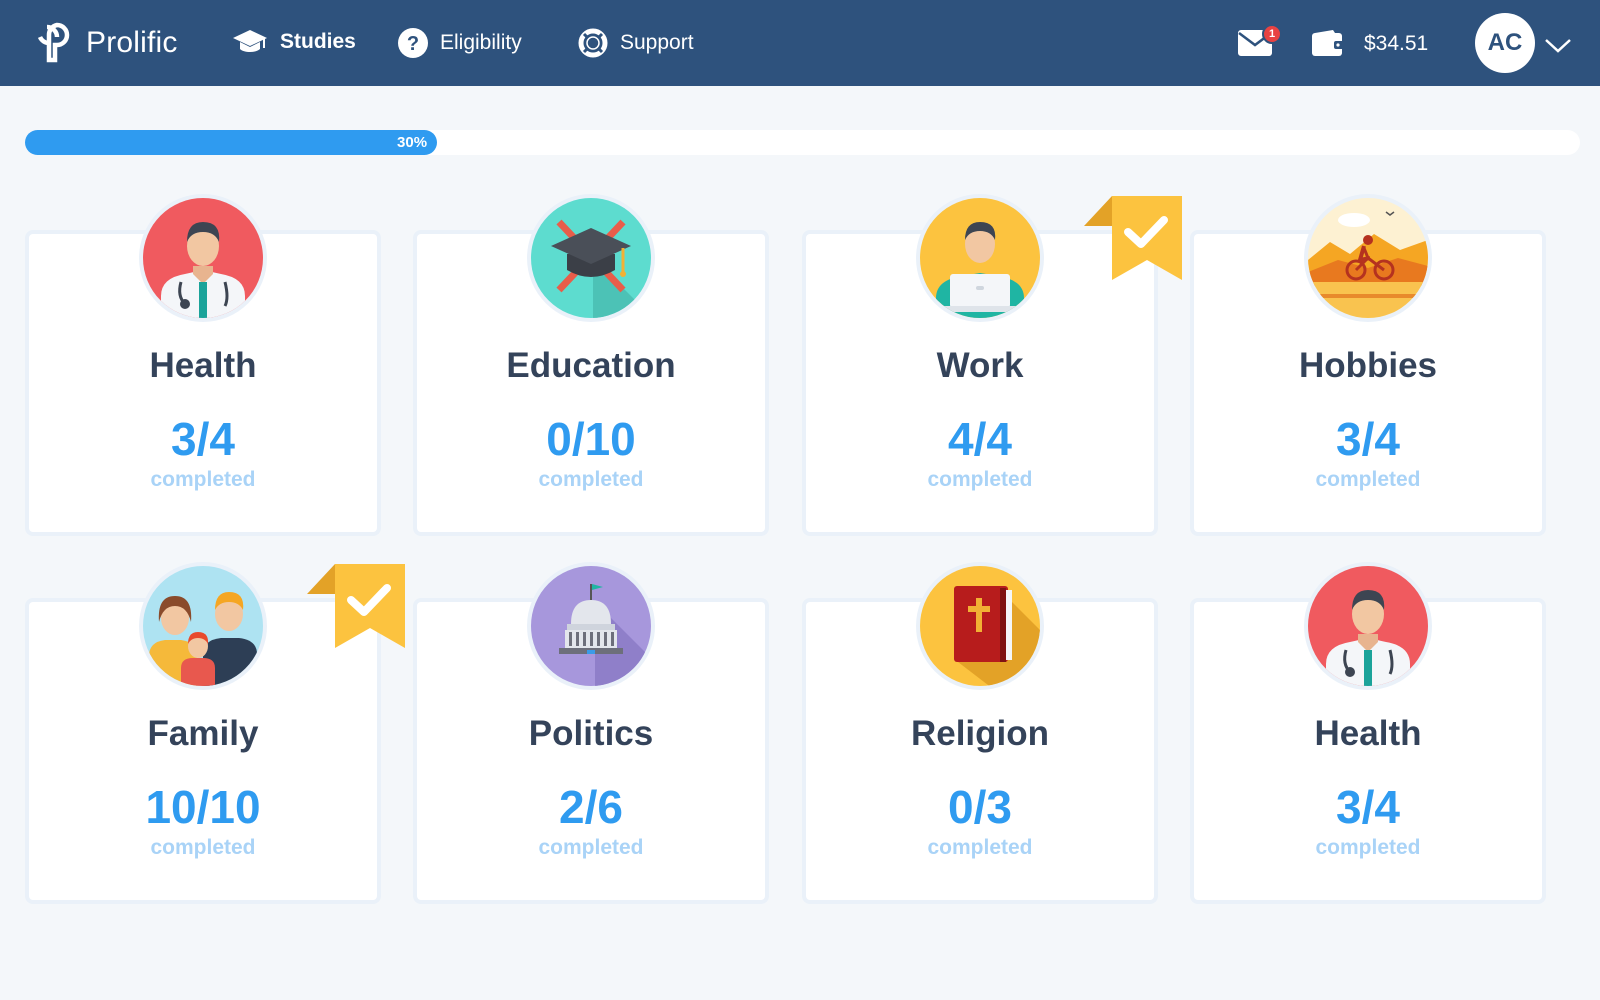  I want to click on question-circle-icon: ?, so click(413, 43).